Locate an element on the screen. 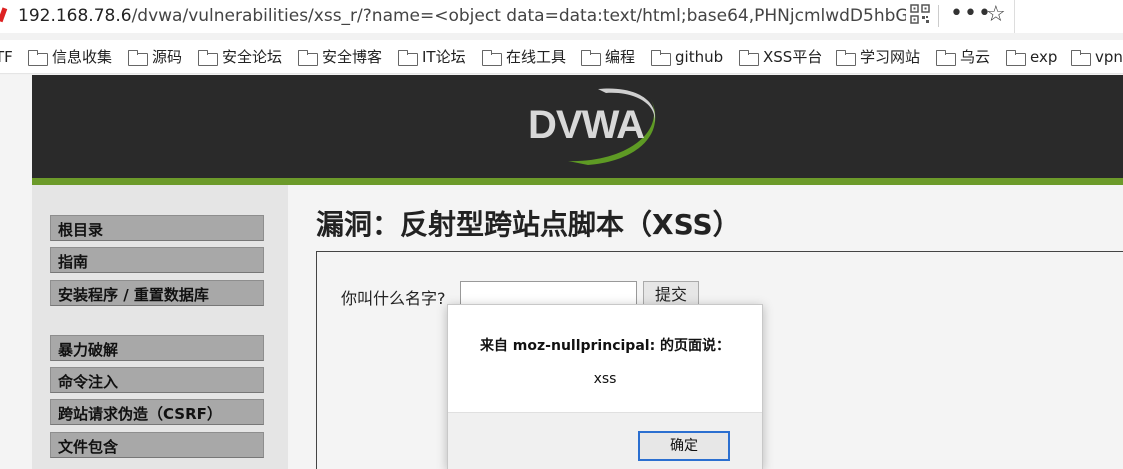 Image resolution: width=1123 pixels, height=469 pixels. bookmark-folder-wooyun: 乌云 is located at coordinates (963, 57).